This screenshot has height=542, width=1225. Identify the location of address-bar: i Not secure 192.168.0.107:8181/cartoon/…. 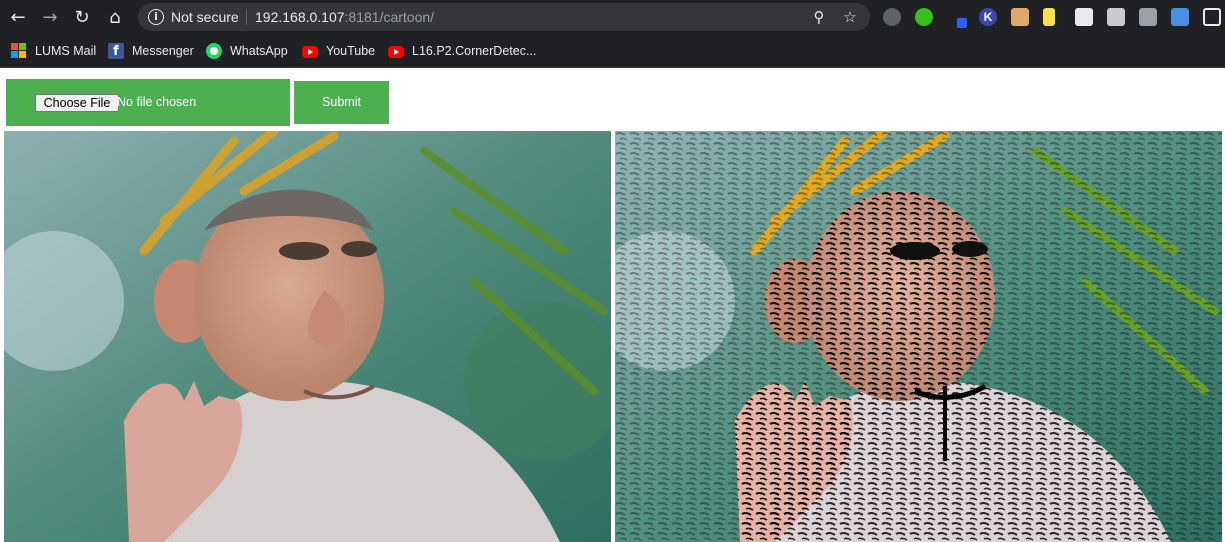
(504, 17).